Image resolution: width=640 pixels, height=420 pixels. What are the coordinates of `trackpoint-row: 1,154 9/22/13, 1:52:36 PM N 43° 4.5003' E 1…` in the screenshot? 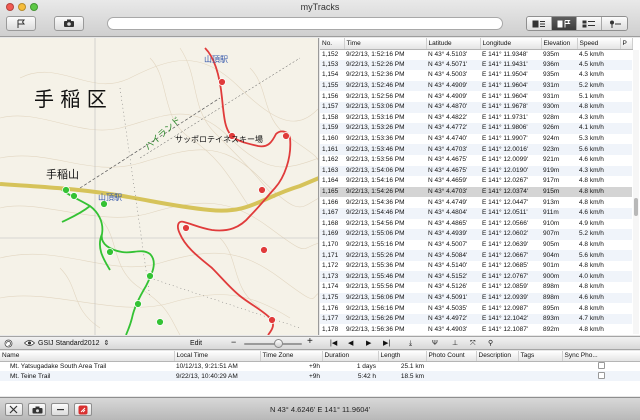 It's located at (476, 75).